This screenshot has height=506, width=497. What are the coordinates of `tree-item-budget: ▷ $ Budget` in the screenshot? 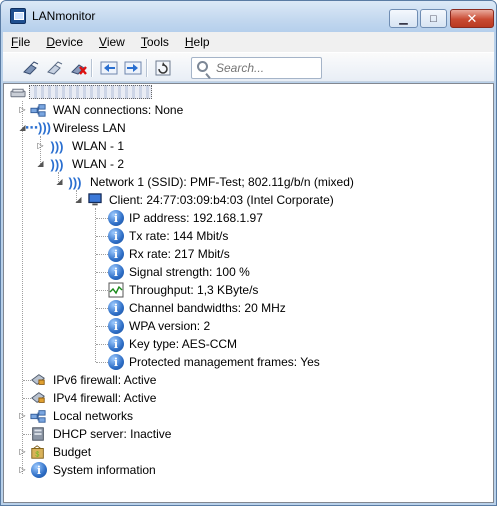 It's located at (248, 452).